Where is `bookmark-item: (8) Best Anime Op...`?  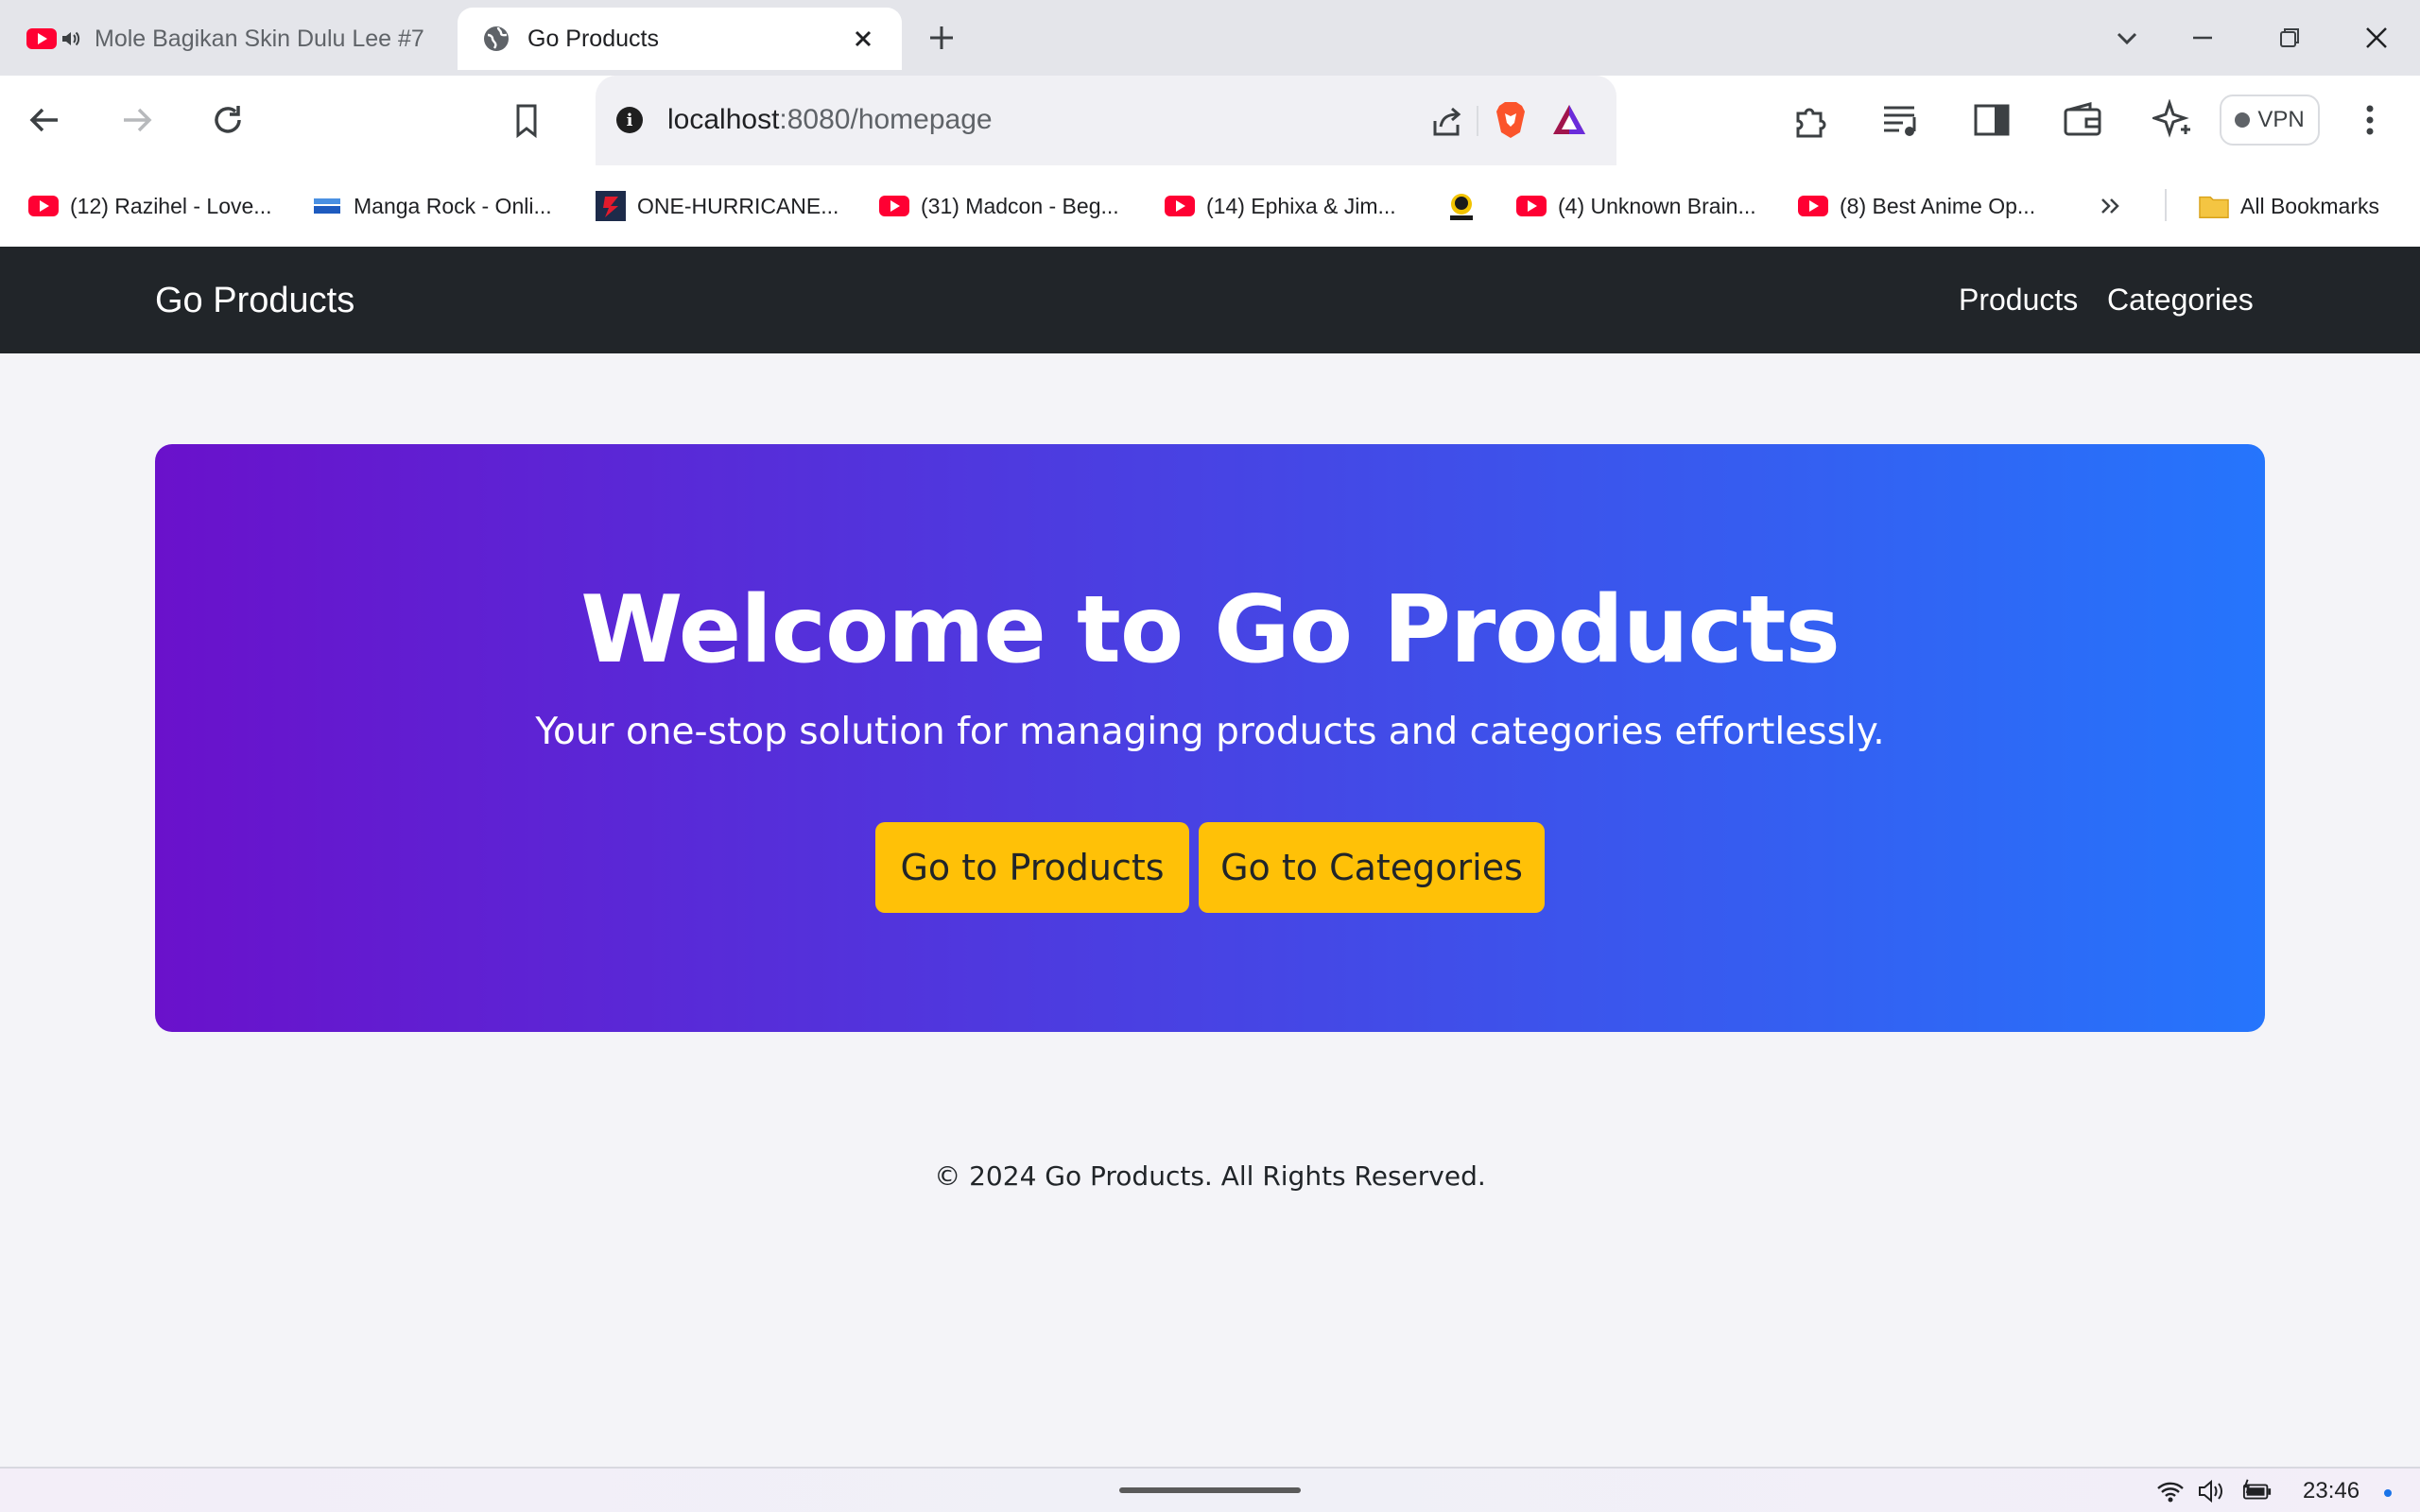 bookmark-item: (8) Best Anime Op... is located at coordinates (1916, 206).